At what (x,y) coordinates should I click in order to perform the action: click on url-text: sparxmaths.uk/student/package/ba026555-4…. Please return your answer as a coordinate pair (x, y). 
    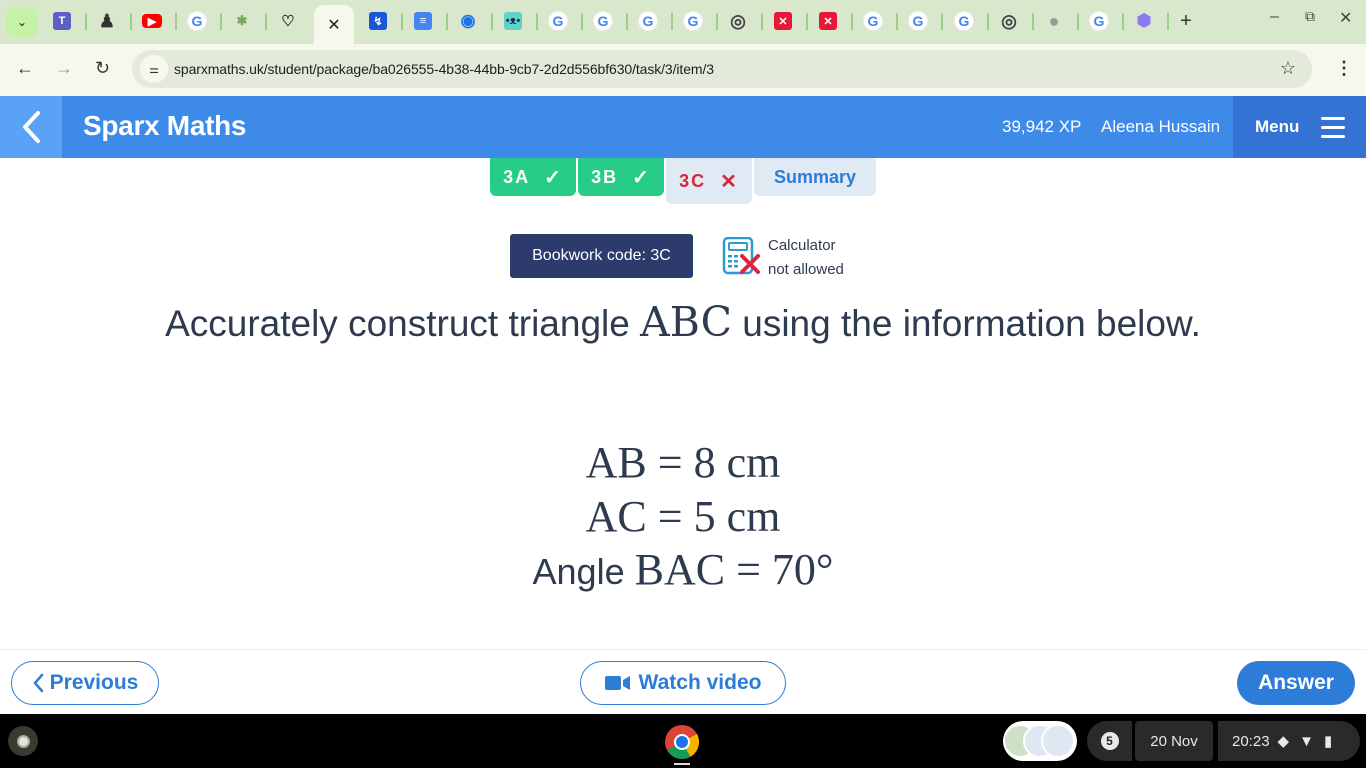
    Looking at the image, I should click on (444, 69).